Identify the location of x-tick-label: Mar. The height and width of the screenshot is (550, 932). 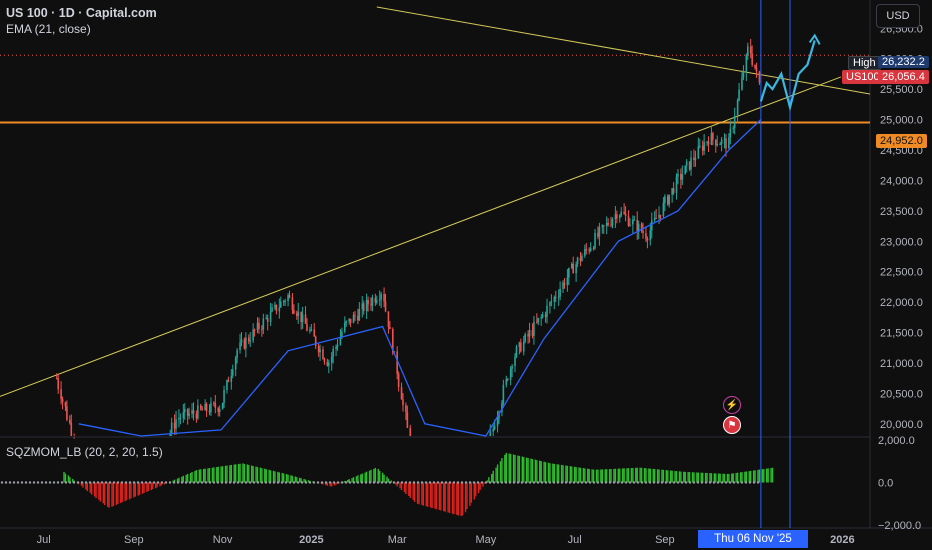
(397, 540).